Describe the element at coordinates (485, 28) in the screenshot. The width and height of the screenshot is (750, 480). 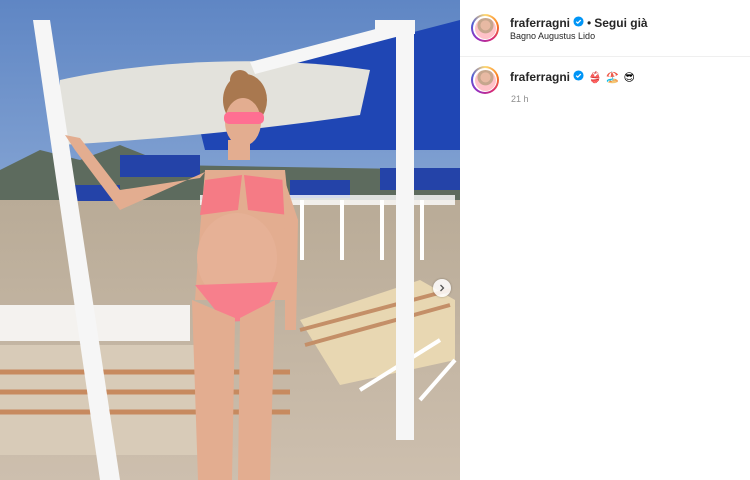
I see `author-avatar` at that location.